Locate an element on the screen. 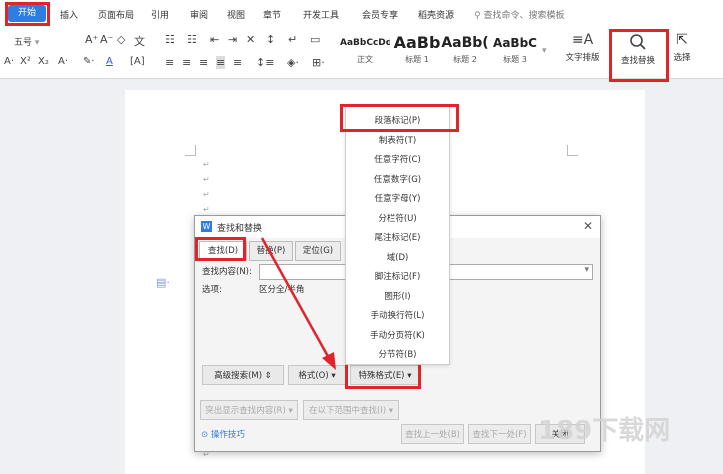  menu-item-section-break: 分节符(B) is located at coordinates (397, 354).